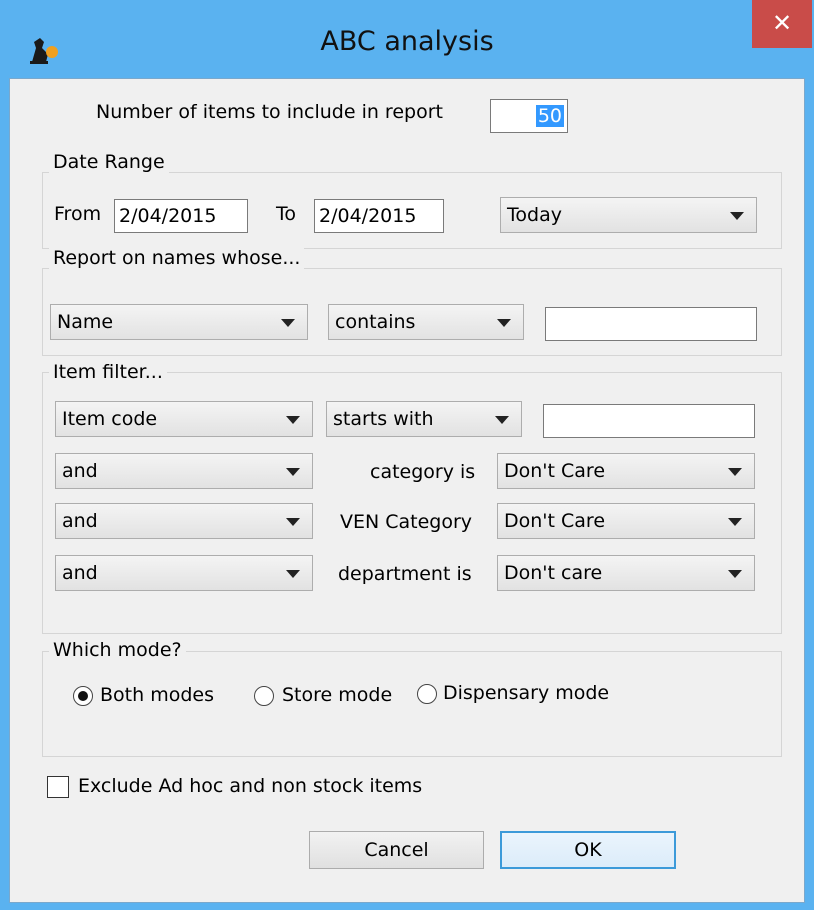 The height and width of the screenshot is (910, 814). What do you see at coordinates (337, 695) in the screenshot?
I see `store-mode-label: Store mode` at bounding box center [337, 695].